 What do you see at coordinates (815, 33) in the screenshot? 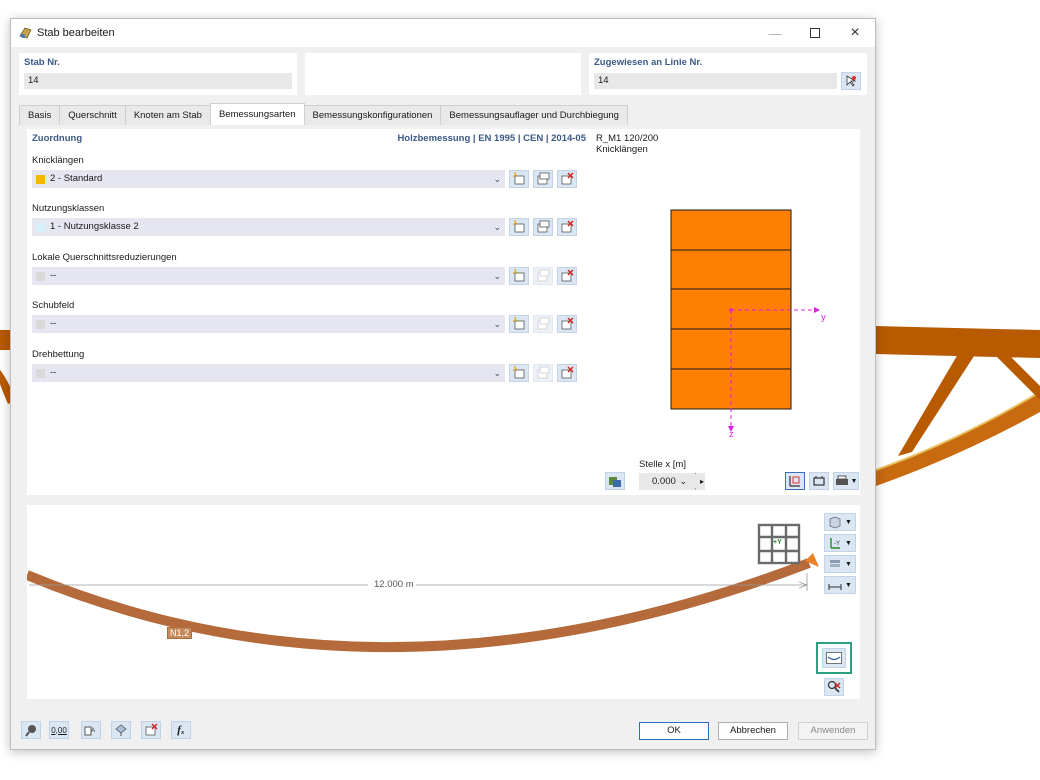
I see `maximize-button` at bounding box center [815, 33].